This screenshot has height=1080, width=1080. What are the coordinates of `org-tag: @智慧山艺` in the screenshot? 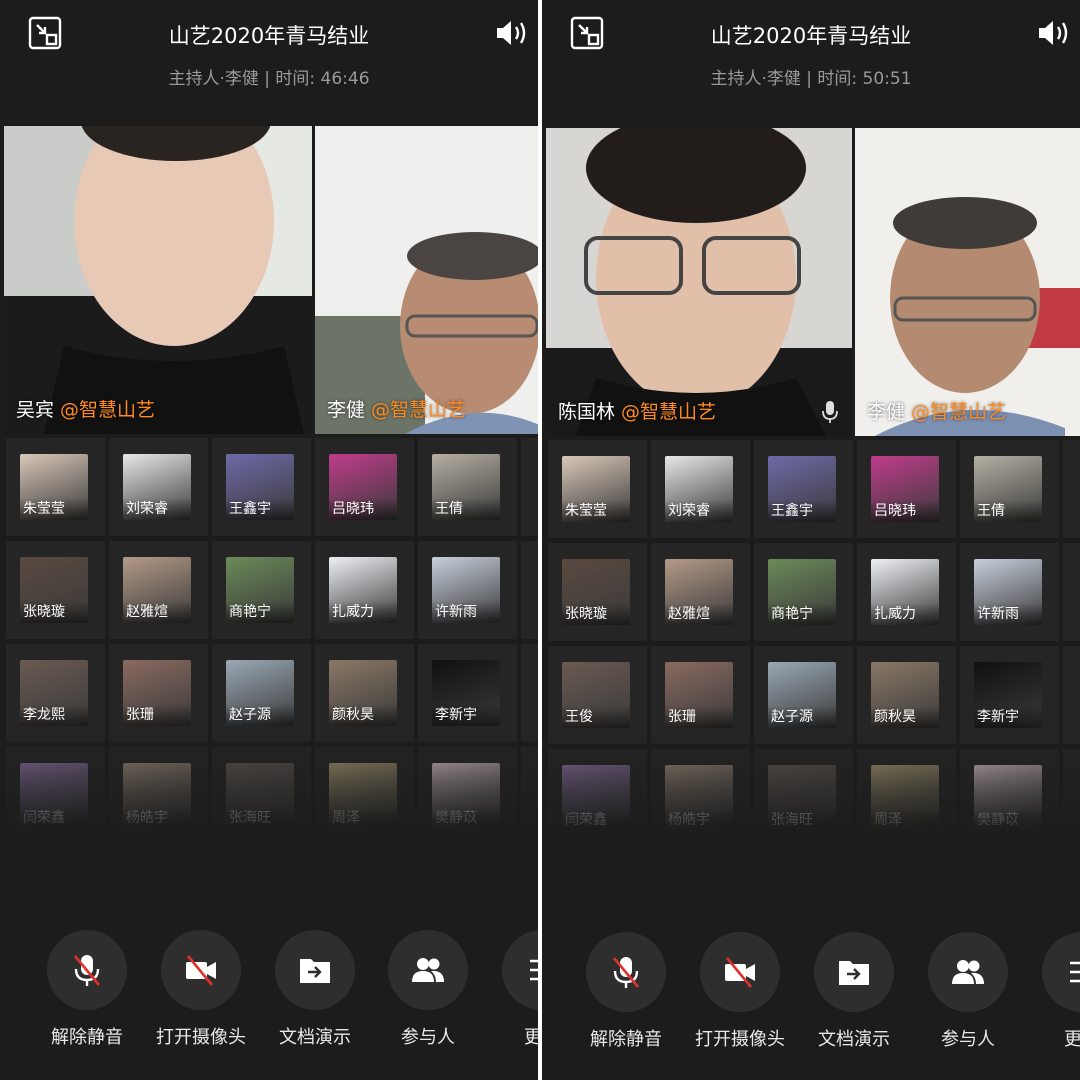 It's located at (108, 410).